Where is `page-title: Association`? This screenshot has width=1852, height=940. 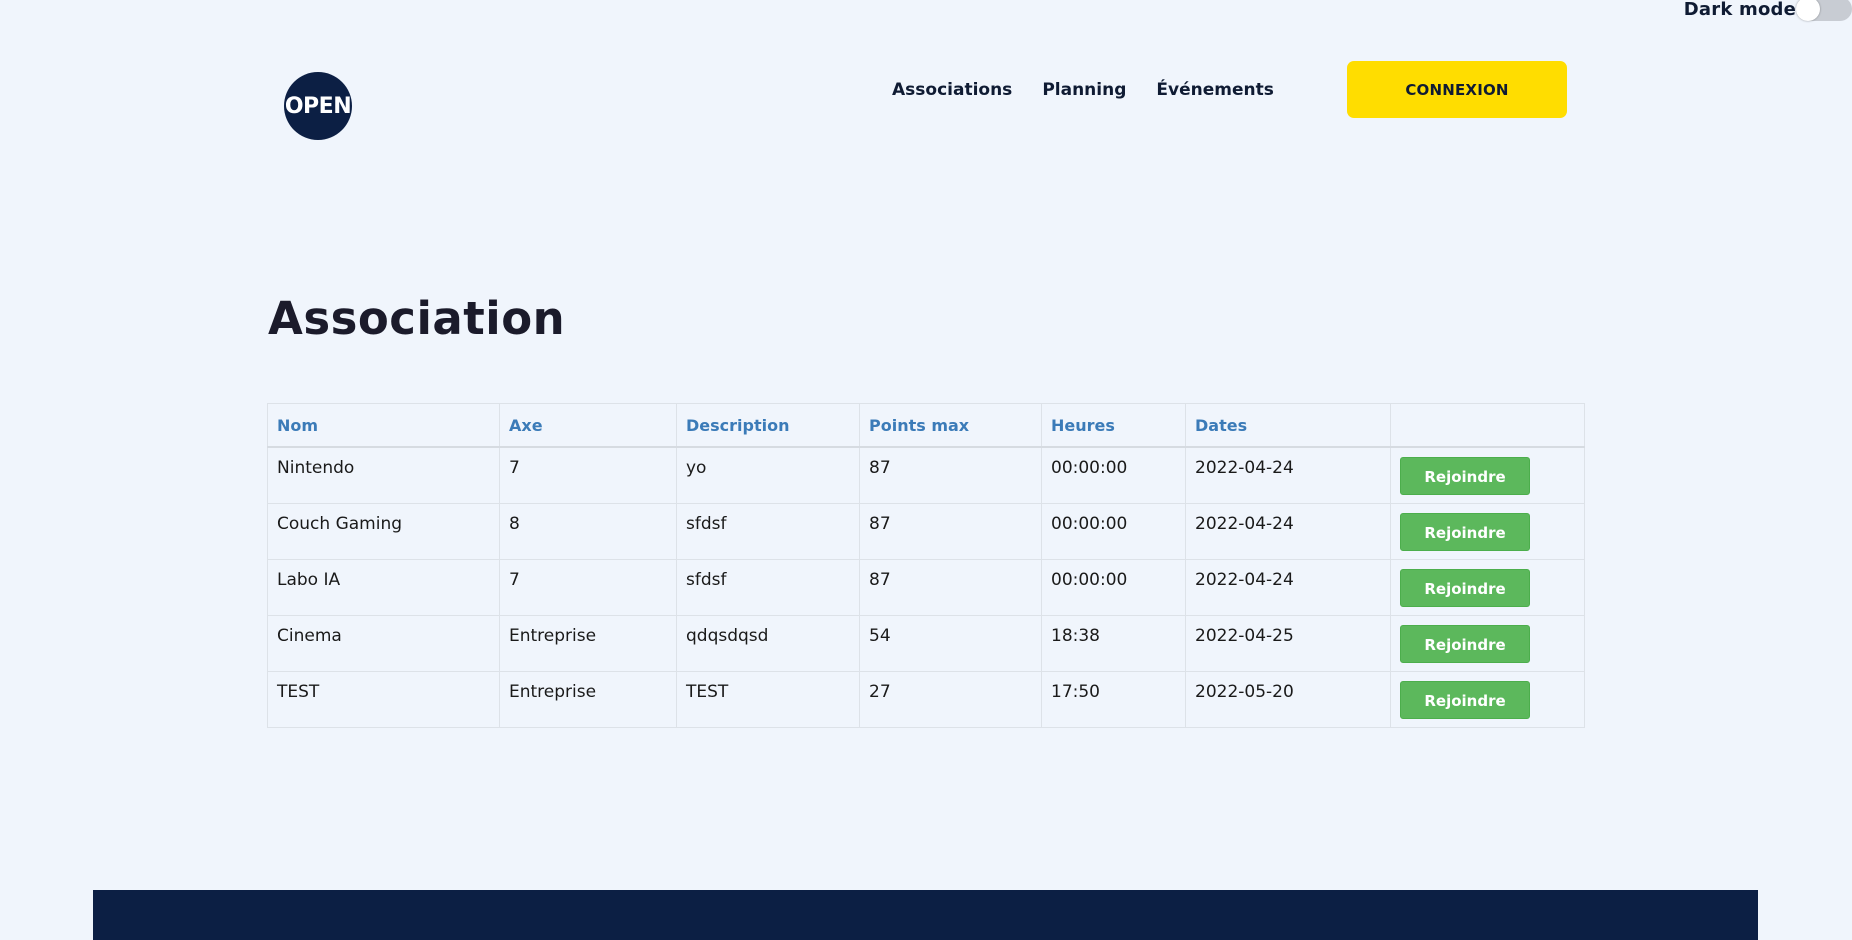
page-title: Association is located at coordinates (417, 318).